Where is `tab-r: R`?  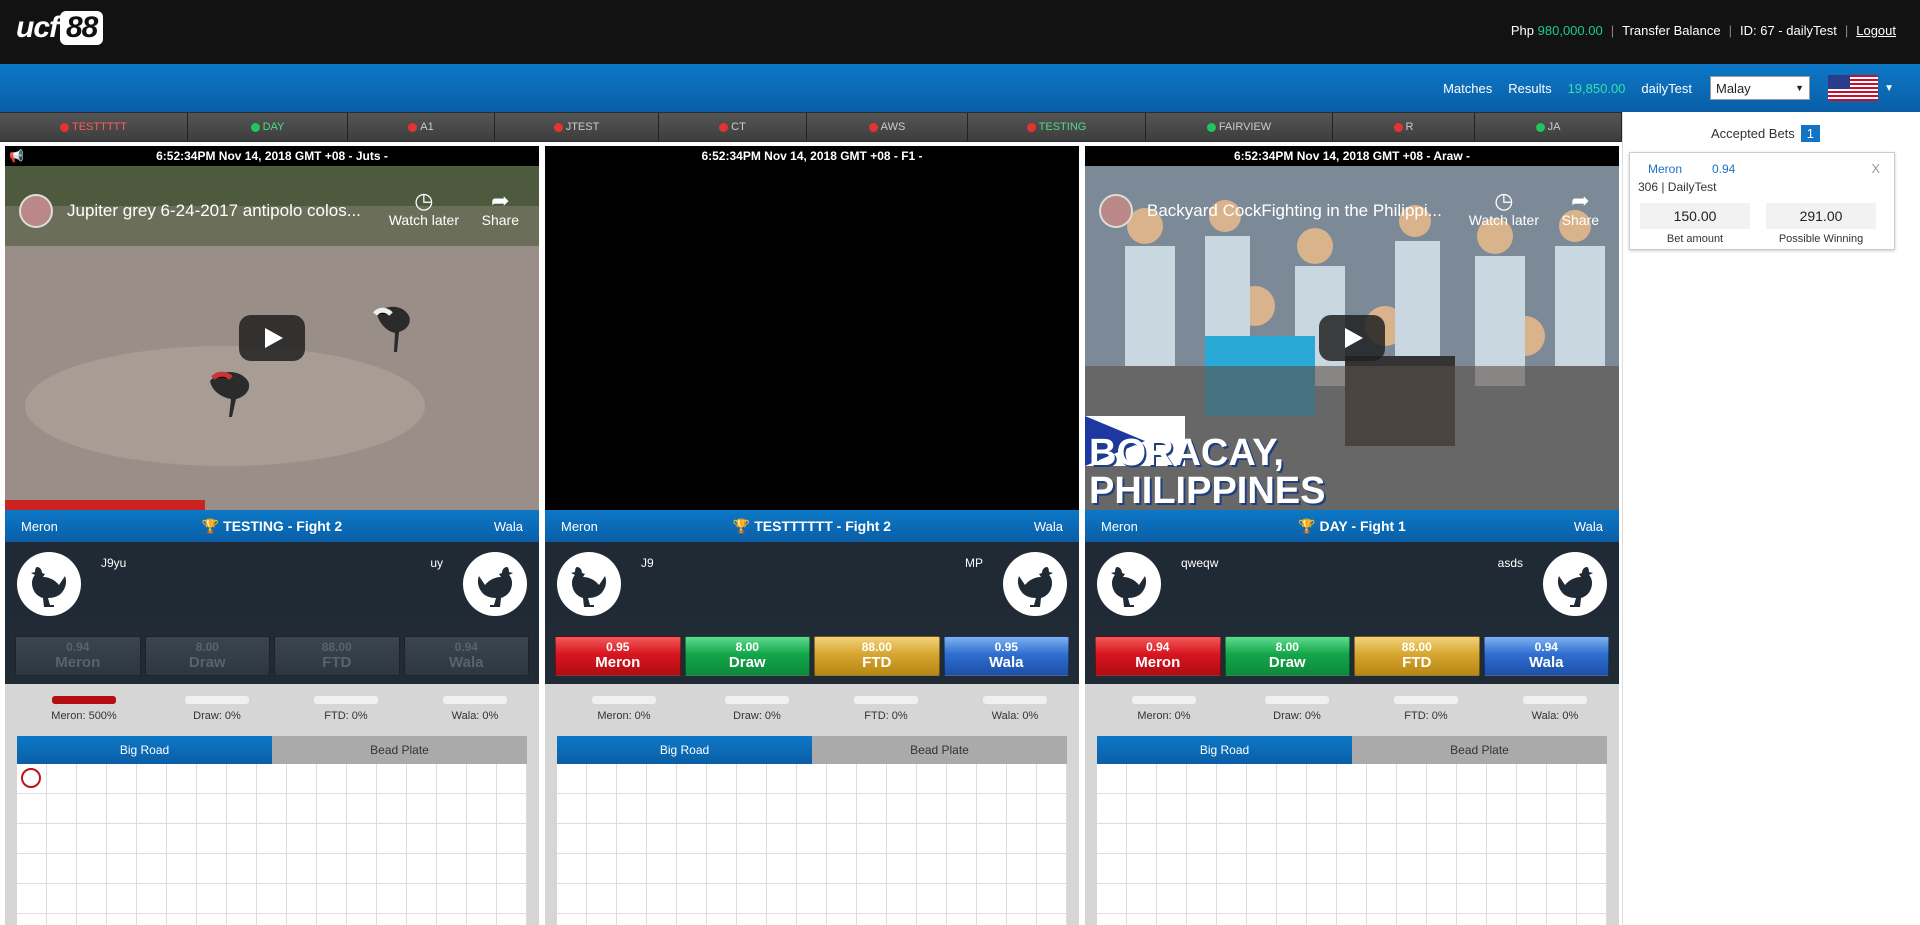 tab-r: R is located at coordinates (1404, 127).